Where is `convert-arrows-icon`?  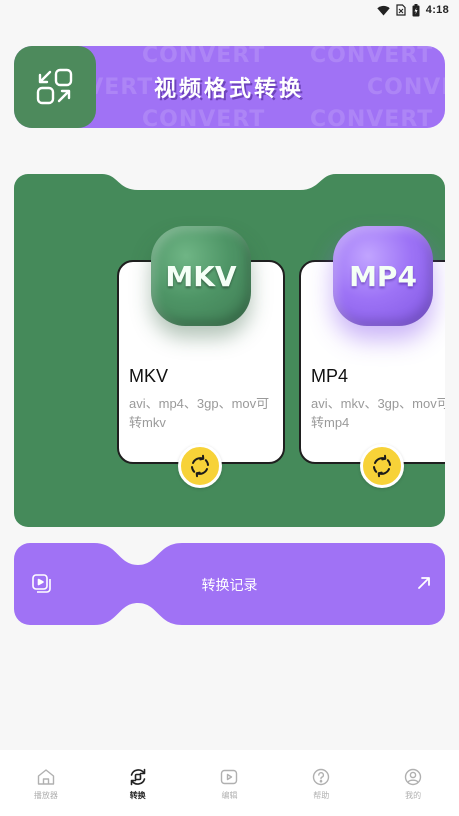
convert-arrows-icon is located at coordinates (54, 86).